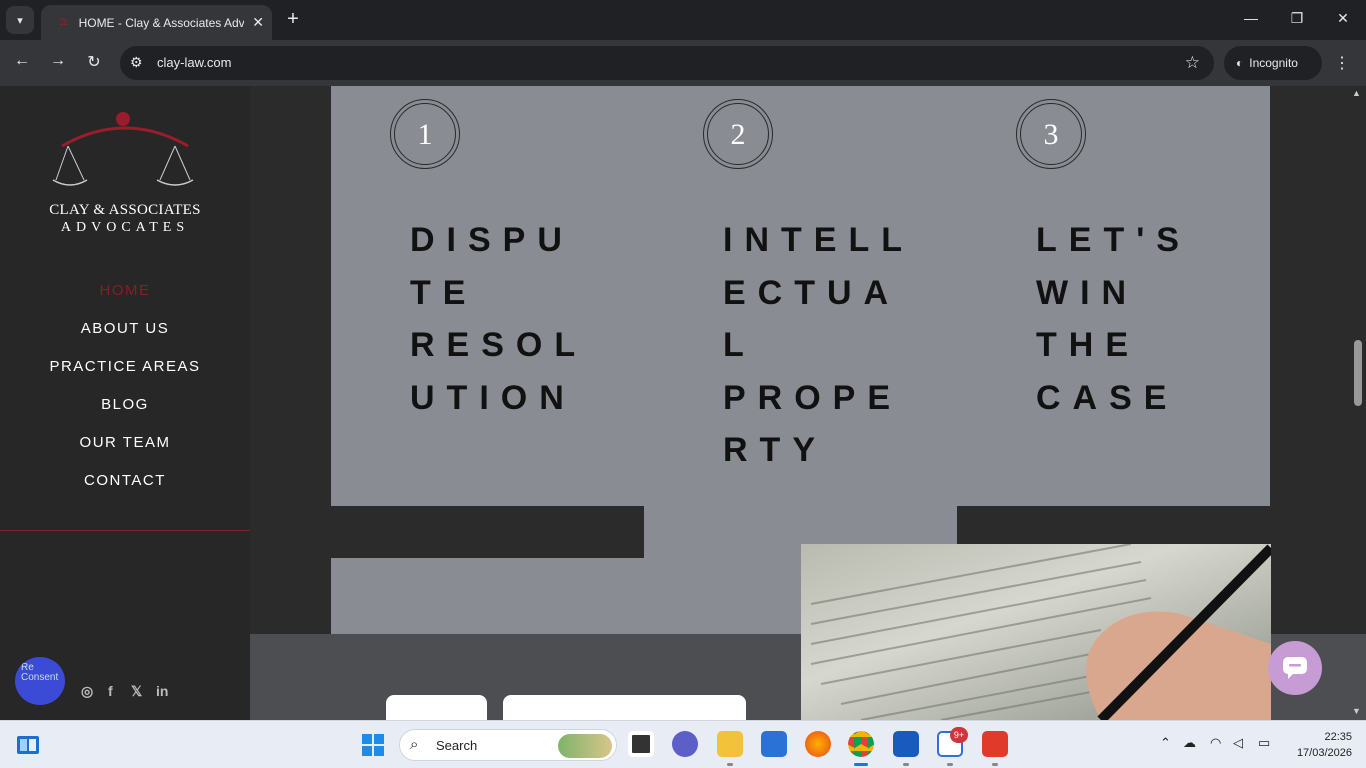 The width and height of the screenshot is (1366, 768). I want to click on scroll-up-arrow-icon: ▲, so click(1356, 93).